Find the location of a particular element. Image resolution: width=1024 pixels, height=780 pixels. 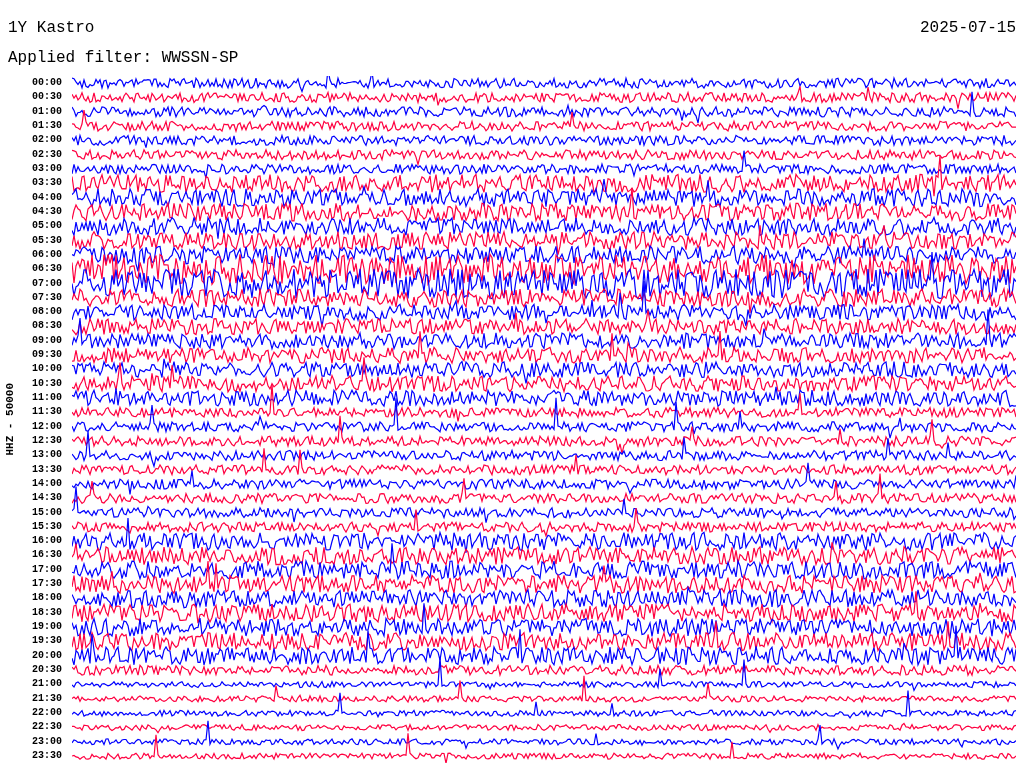

time-label: 14:30 is located at coordinates (47, 498).